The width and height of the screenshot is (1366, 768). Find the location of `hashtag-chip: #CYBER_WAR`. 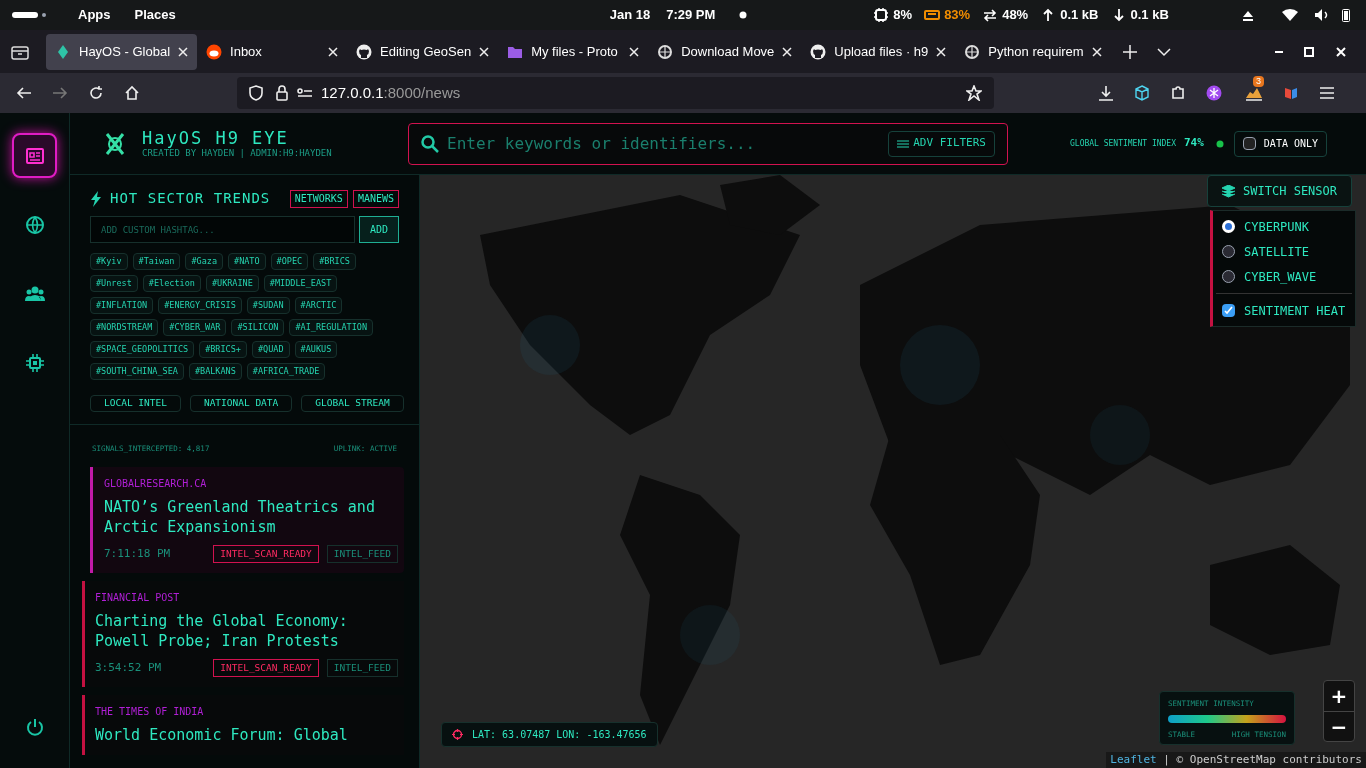

hashtag-chip: #CYBER_WAR is located at coordinates (195, 327).